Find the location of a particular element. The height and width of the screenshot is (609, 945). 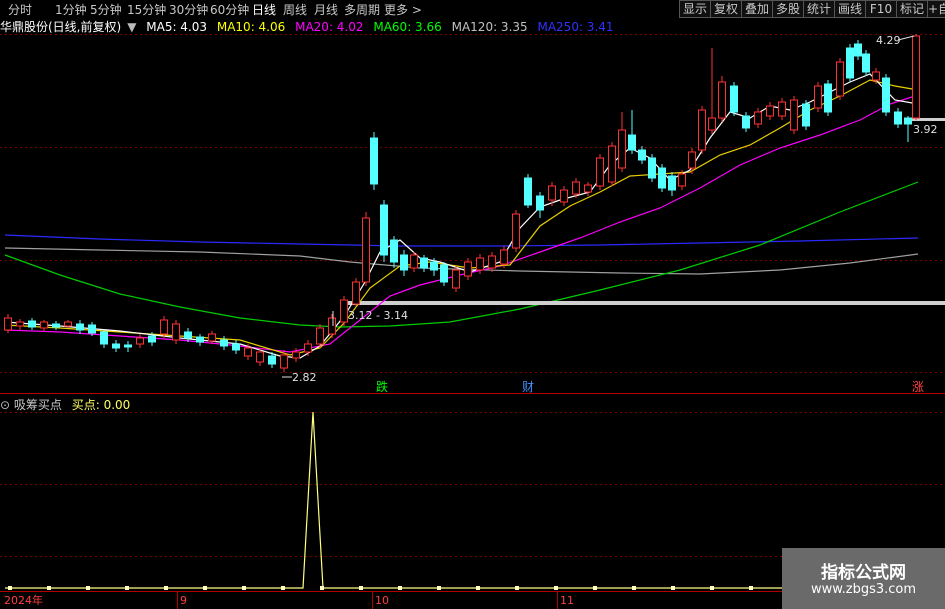

finance-marker: 财 is located at coordinates (528, 387).